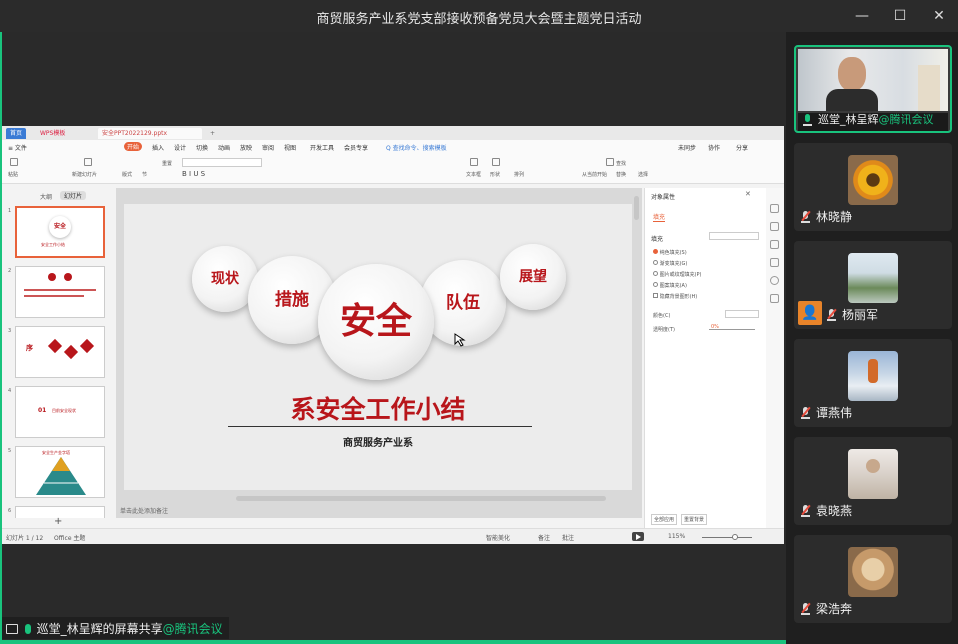 The image size is (958, 644). I want to click on participant-name: 谭燕伟, so click(834, 413).